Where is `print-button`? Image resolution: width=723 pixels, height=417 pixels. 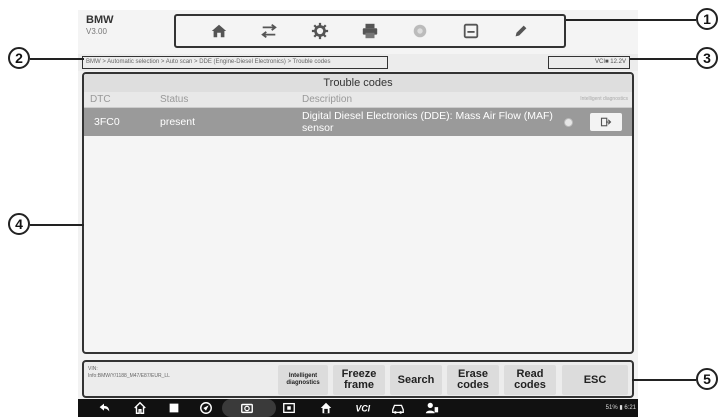
print-button is located at coordinates (370, 31).